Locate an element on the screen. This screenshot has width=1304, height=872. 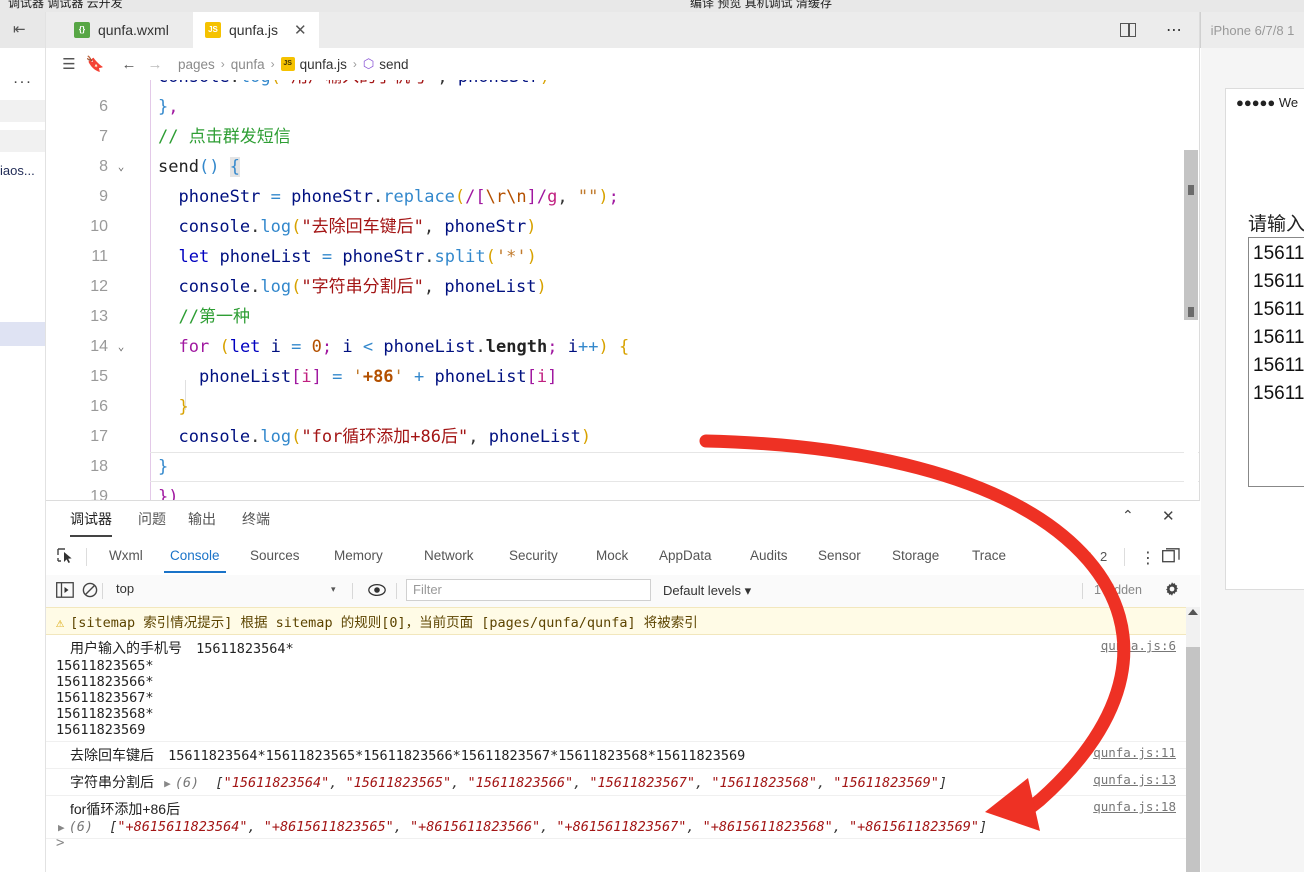
hidden-messages-label: 1 hidden is located at coordinates (1118, 590).